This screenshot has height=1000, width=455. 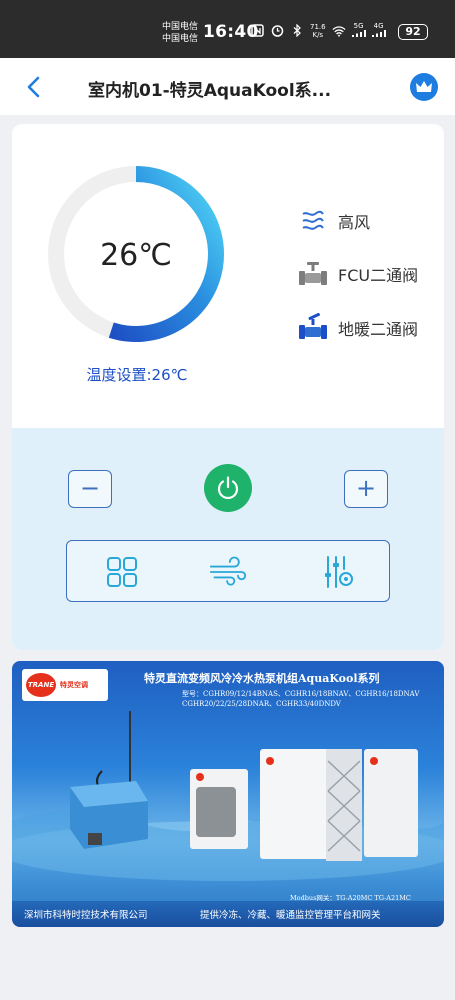 I want to click on wifi-icon, so click(x=339, y=31).